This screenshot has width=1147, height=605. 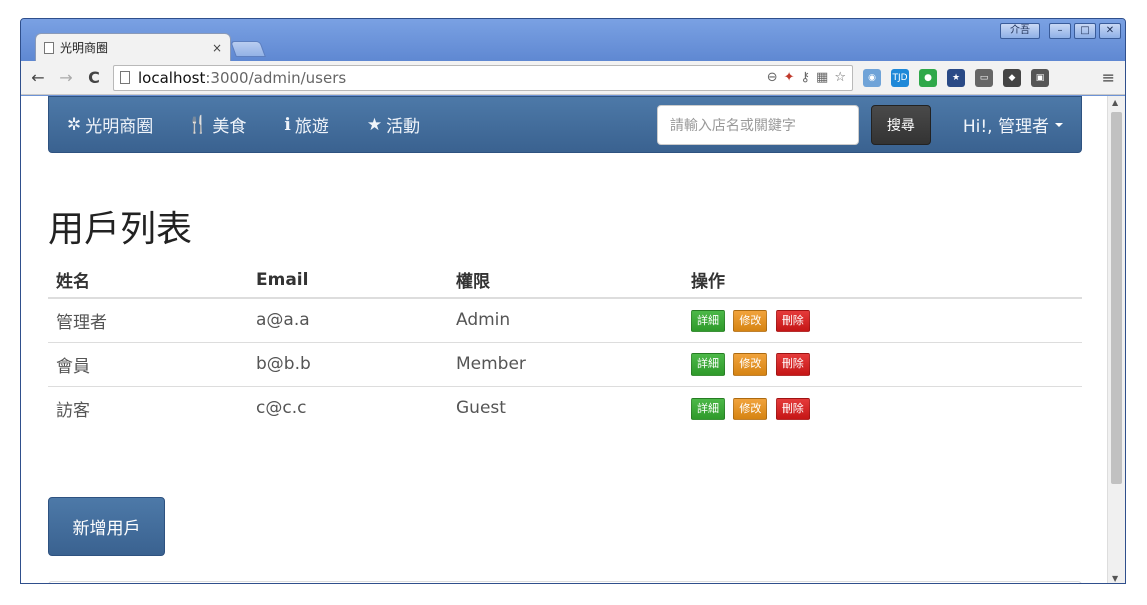 I want to click on ime-indicator: 介吾, so click(x=1020, y=31).